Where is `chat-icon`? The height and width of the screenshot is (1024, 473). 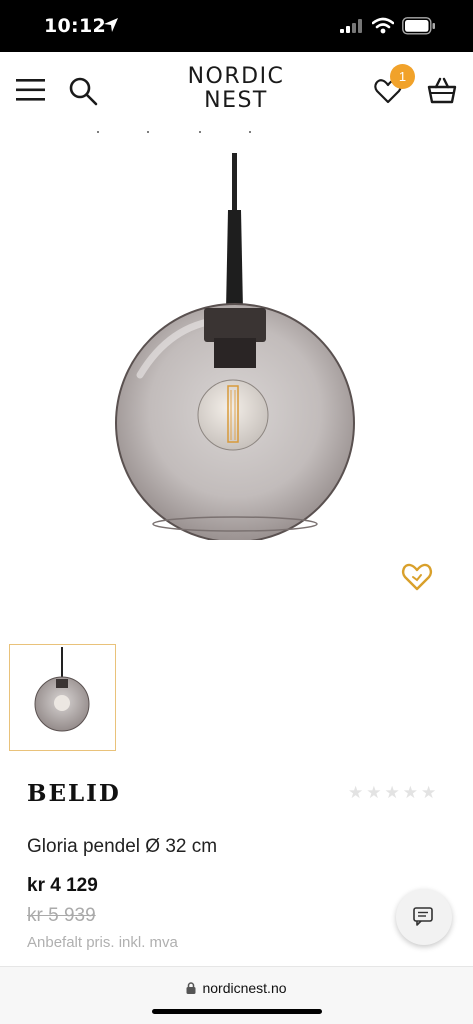 chat-icon is located at coordinates (423, 916).